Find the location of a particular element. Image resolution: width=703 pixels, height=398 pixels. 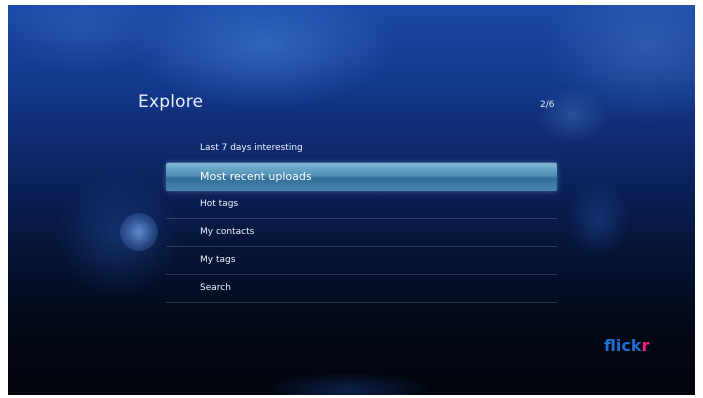

page-title: Explore is located at coordinates (171, 102).